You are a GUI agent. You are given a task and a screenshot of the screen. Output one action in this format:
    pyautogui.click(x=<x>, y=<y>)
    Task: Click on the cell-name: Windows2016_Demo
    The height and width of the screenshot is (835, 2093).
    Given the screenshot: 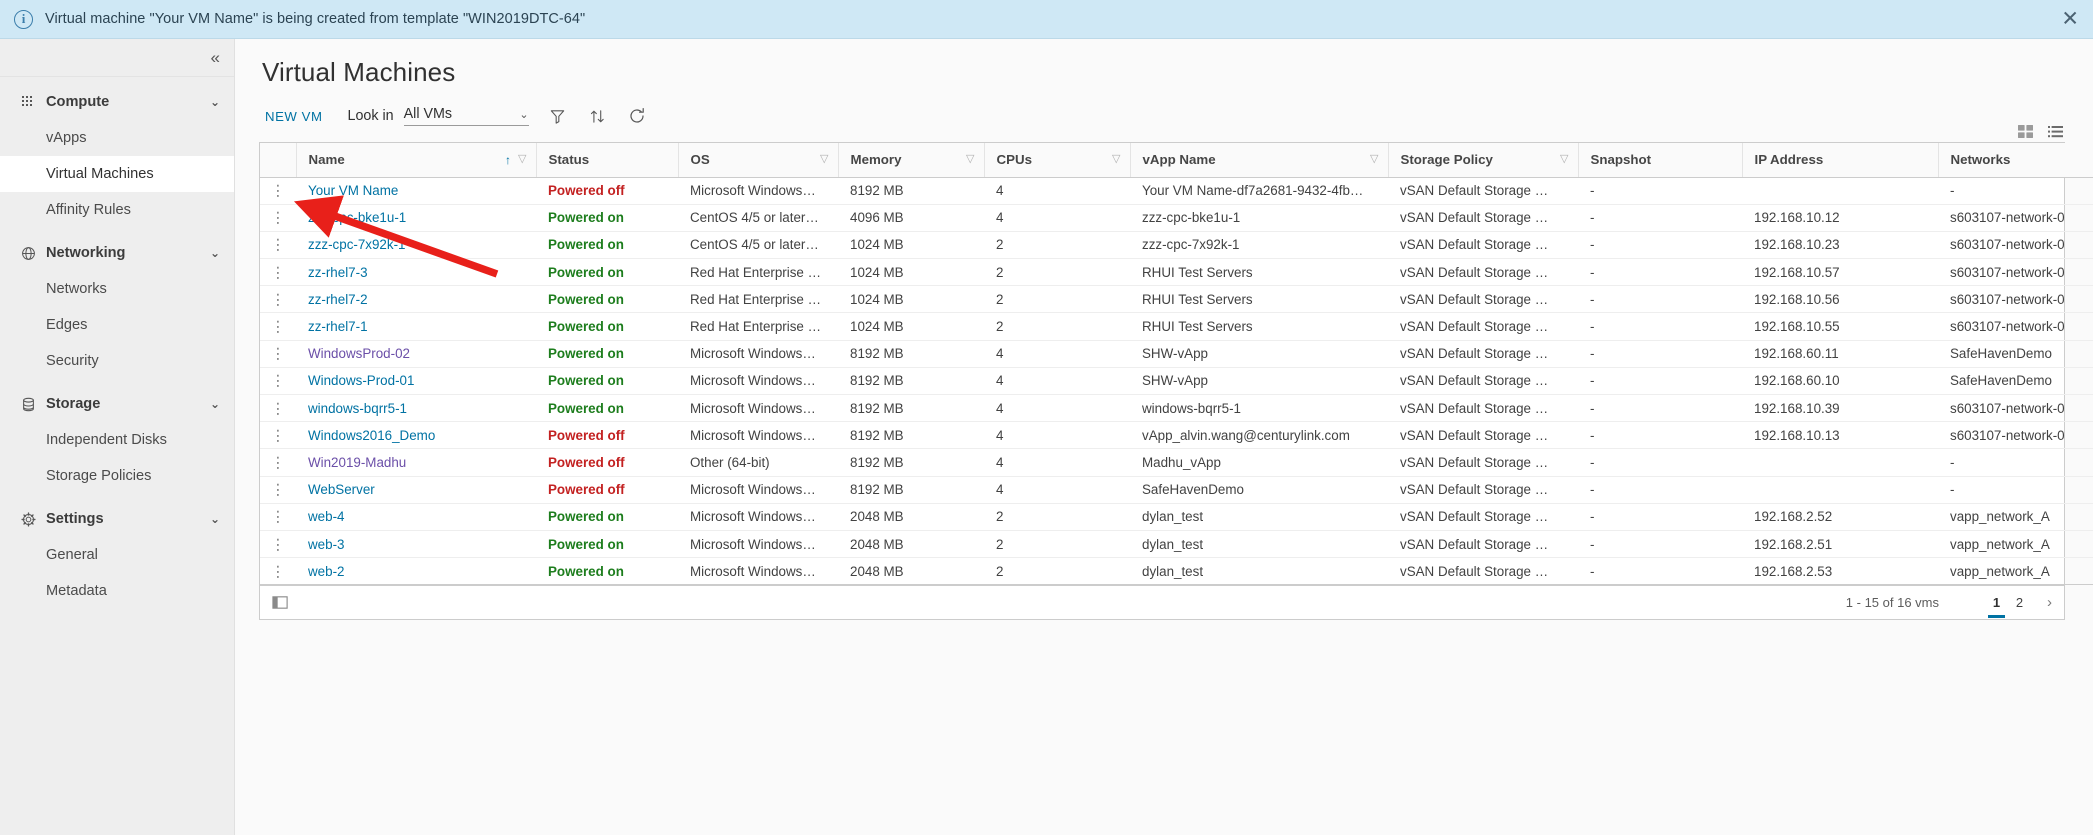 What is the action you would take?
    pyautogui.click(x=416, y=435)
    